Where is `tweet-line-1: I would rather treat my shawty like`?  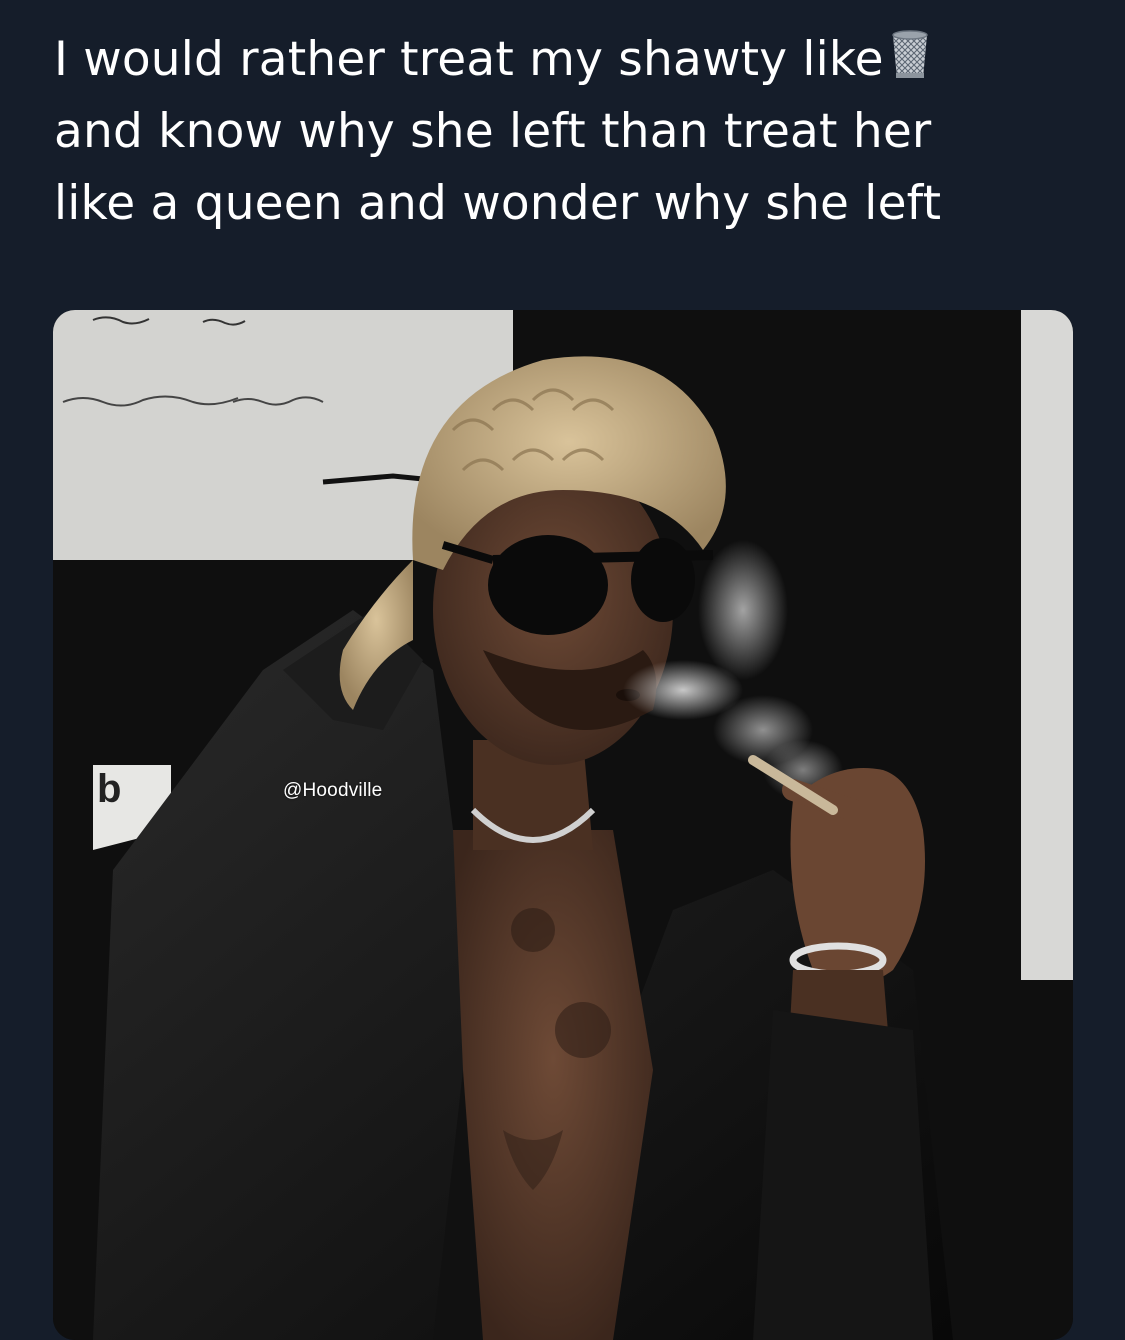 tweet-line-1: I would rather treat my shawty like is located at coordinates (559, 60).